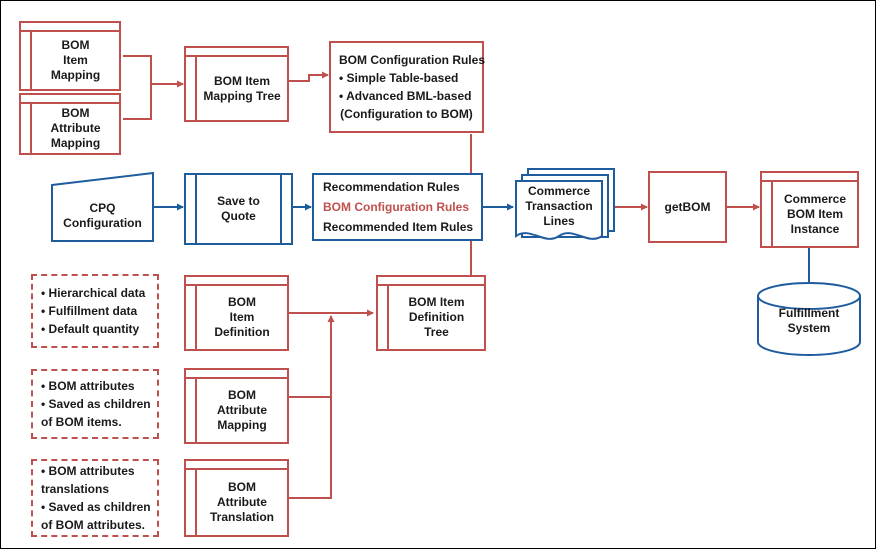  What do you see at coordinates (90, 329) in the screenshot?
I see `note-line: • Default quantity` at bounding box center [90, 329].